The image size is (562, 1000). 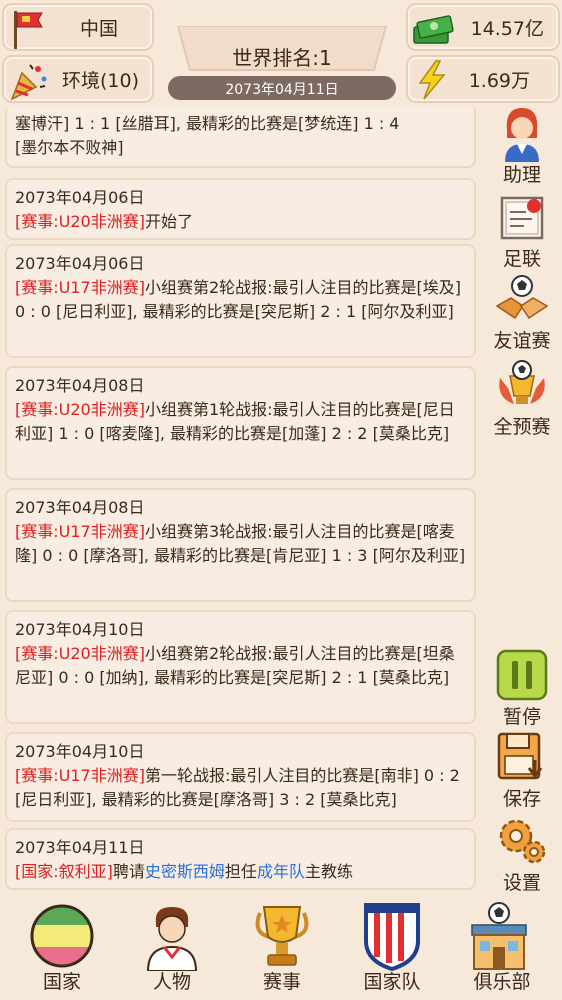 I want to click on bottom-nav: 国家 人物 赛事 国家队 俱乐部, so click(x=281, y=947).